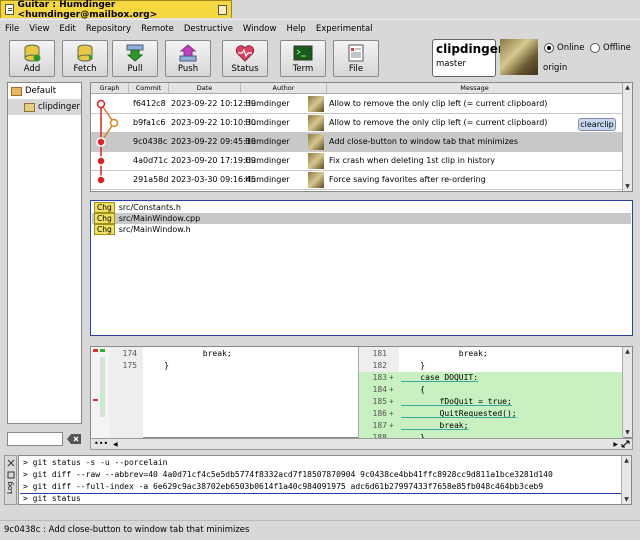 This screenshot has height=540, width=640. Describe the element at coordinates (149, 88) in the screenshot. I see `header-commit: Commit` at that location.